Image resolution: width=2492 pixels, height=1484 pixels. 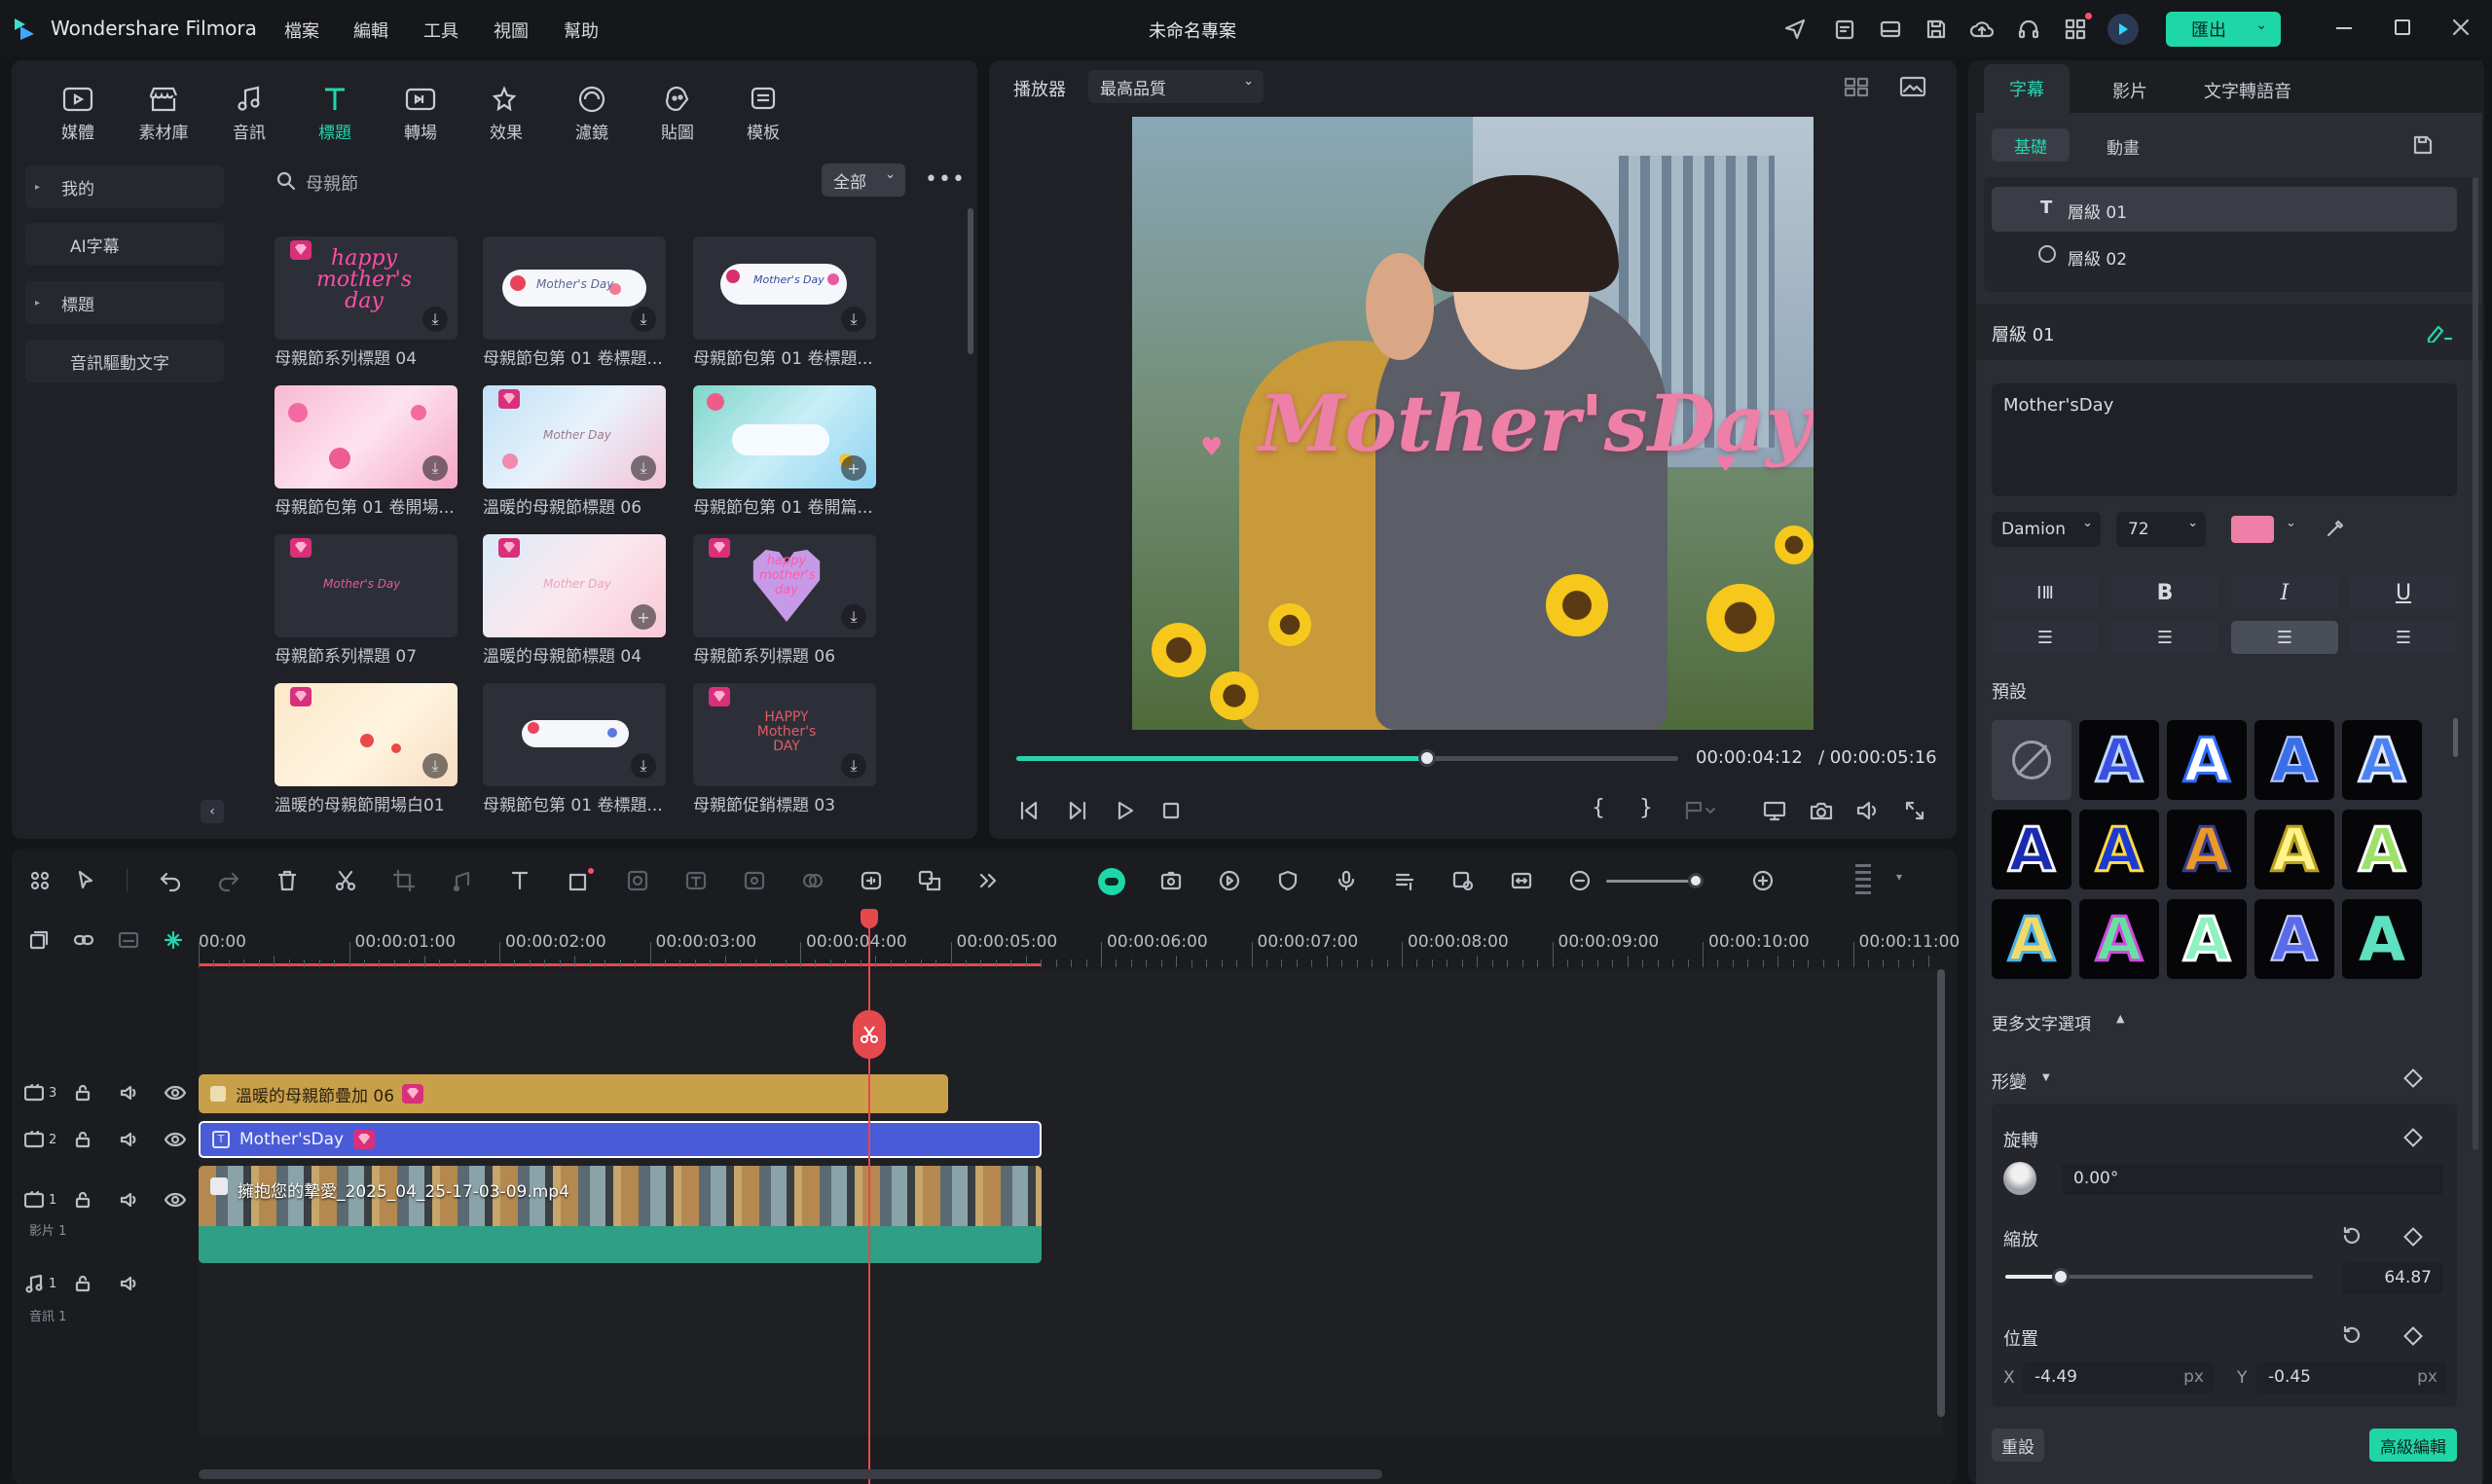 I want to click on translate-icon, so click(x=929, y=881).